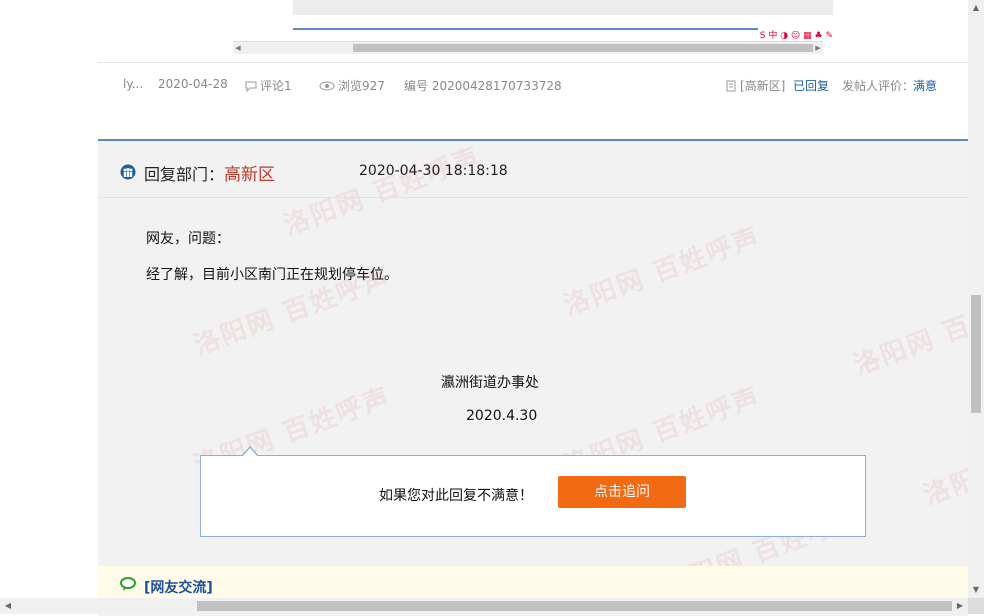 Image resolution: width=984 pixels, height=616 pixels. I want to click on signature-org: 瀛洲街道办事处, so click(490, 383).